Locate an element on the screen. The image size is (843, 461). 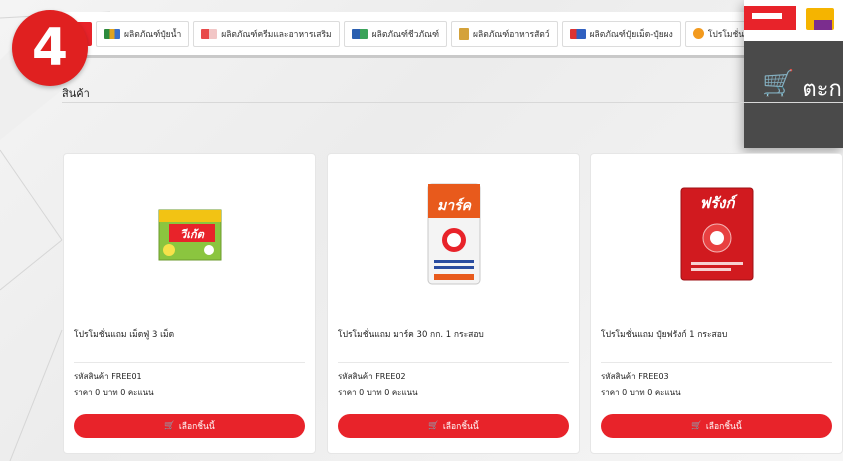
product-name: โปรโมชั่นแถม ปุ๋ยฟรังก์ 1 กระสอบ is located at coordinates (664, 335).